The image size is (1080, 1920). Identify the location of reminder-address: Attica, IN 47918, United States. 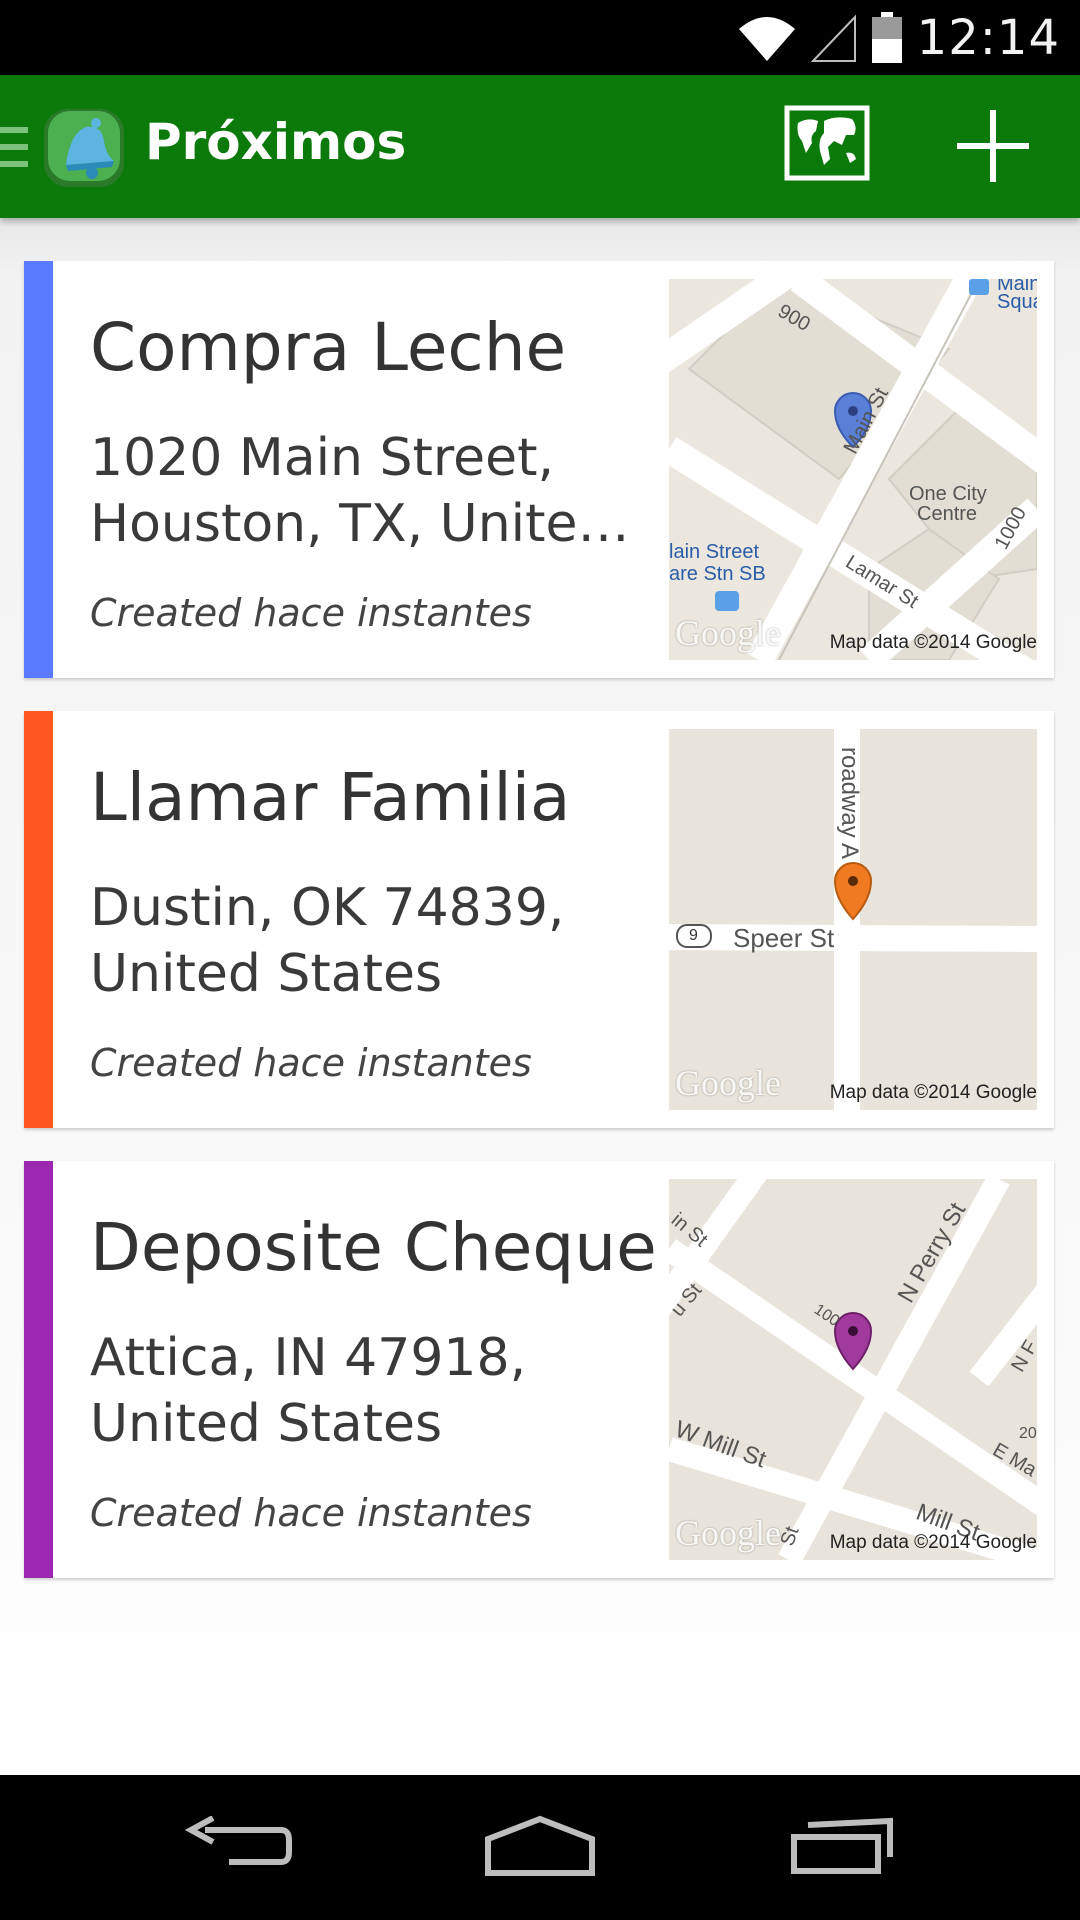
(308, 1391).